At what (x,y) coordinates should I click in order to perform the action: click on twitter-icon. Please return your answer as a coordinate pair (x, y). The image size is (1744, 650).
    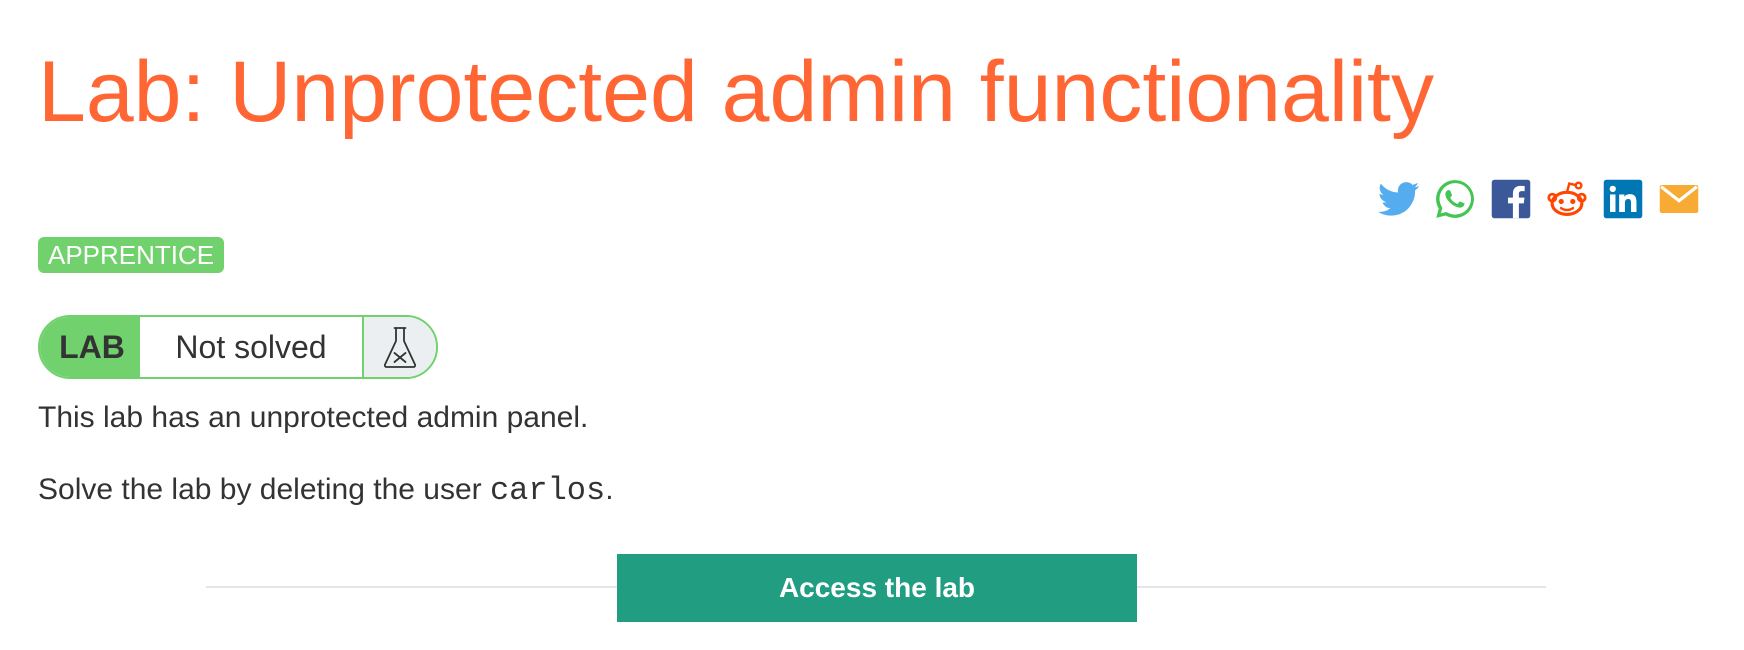
    Looking at the image, I should click on (1399, 199).